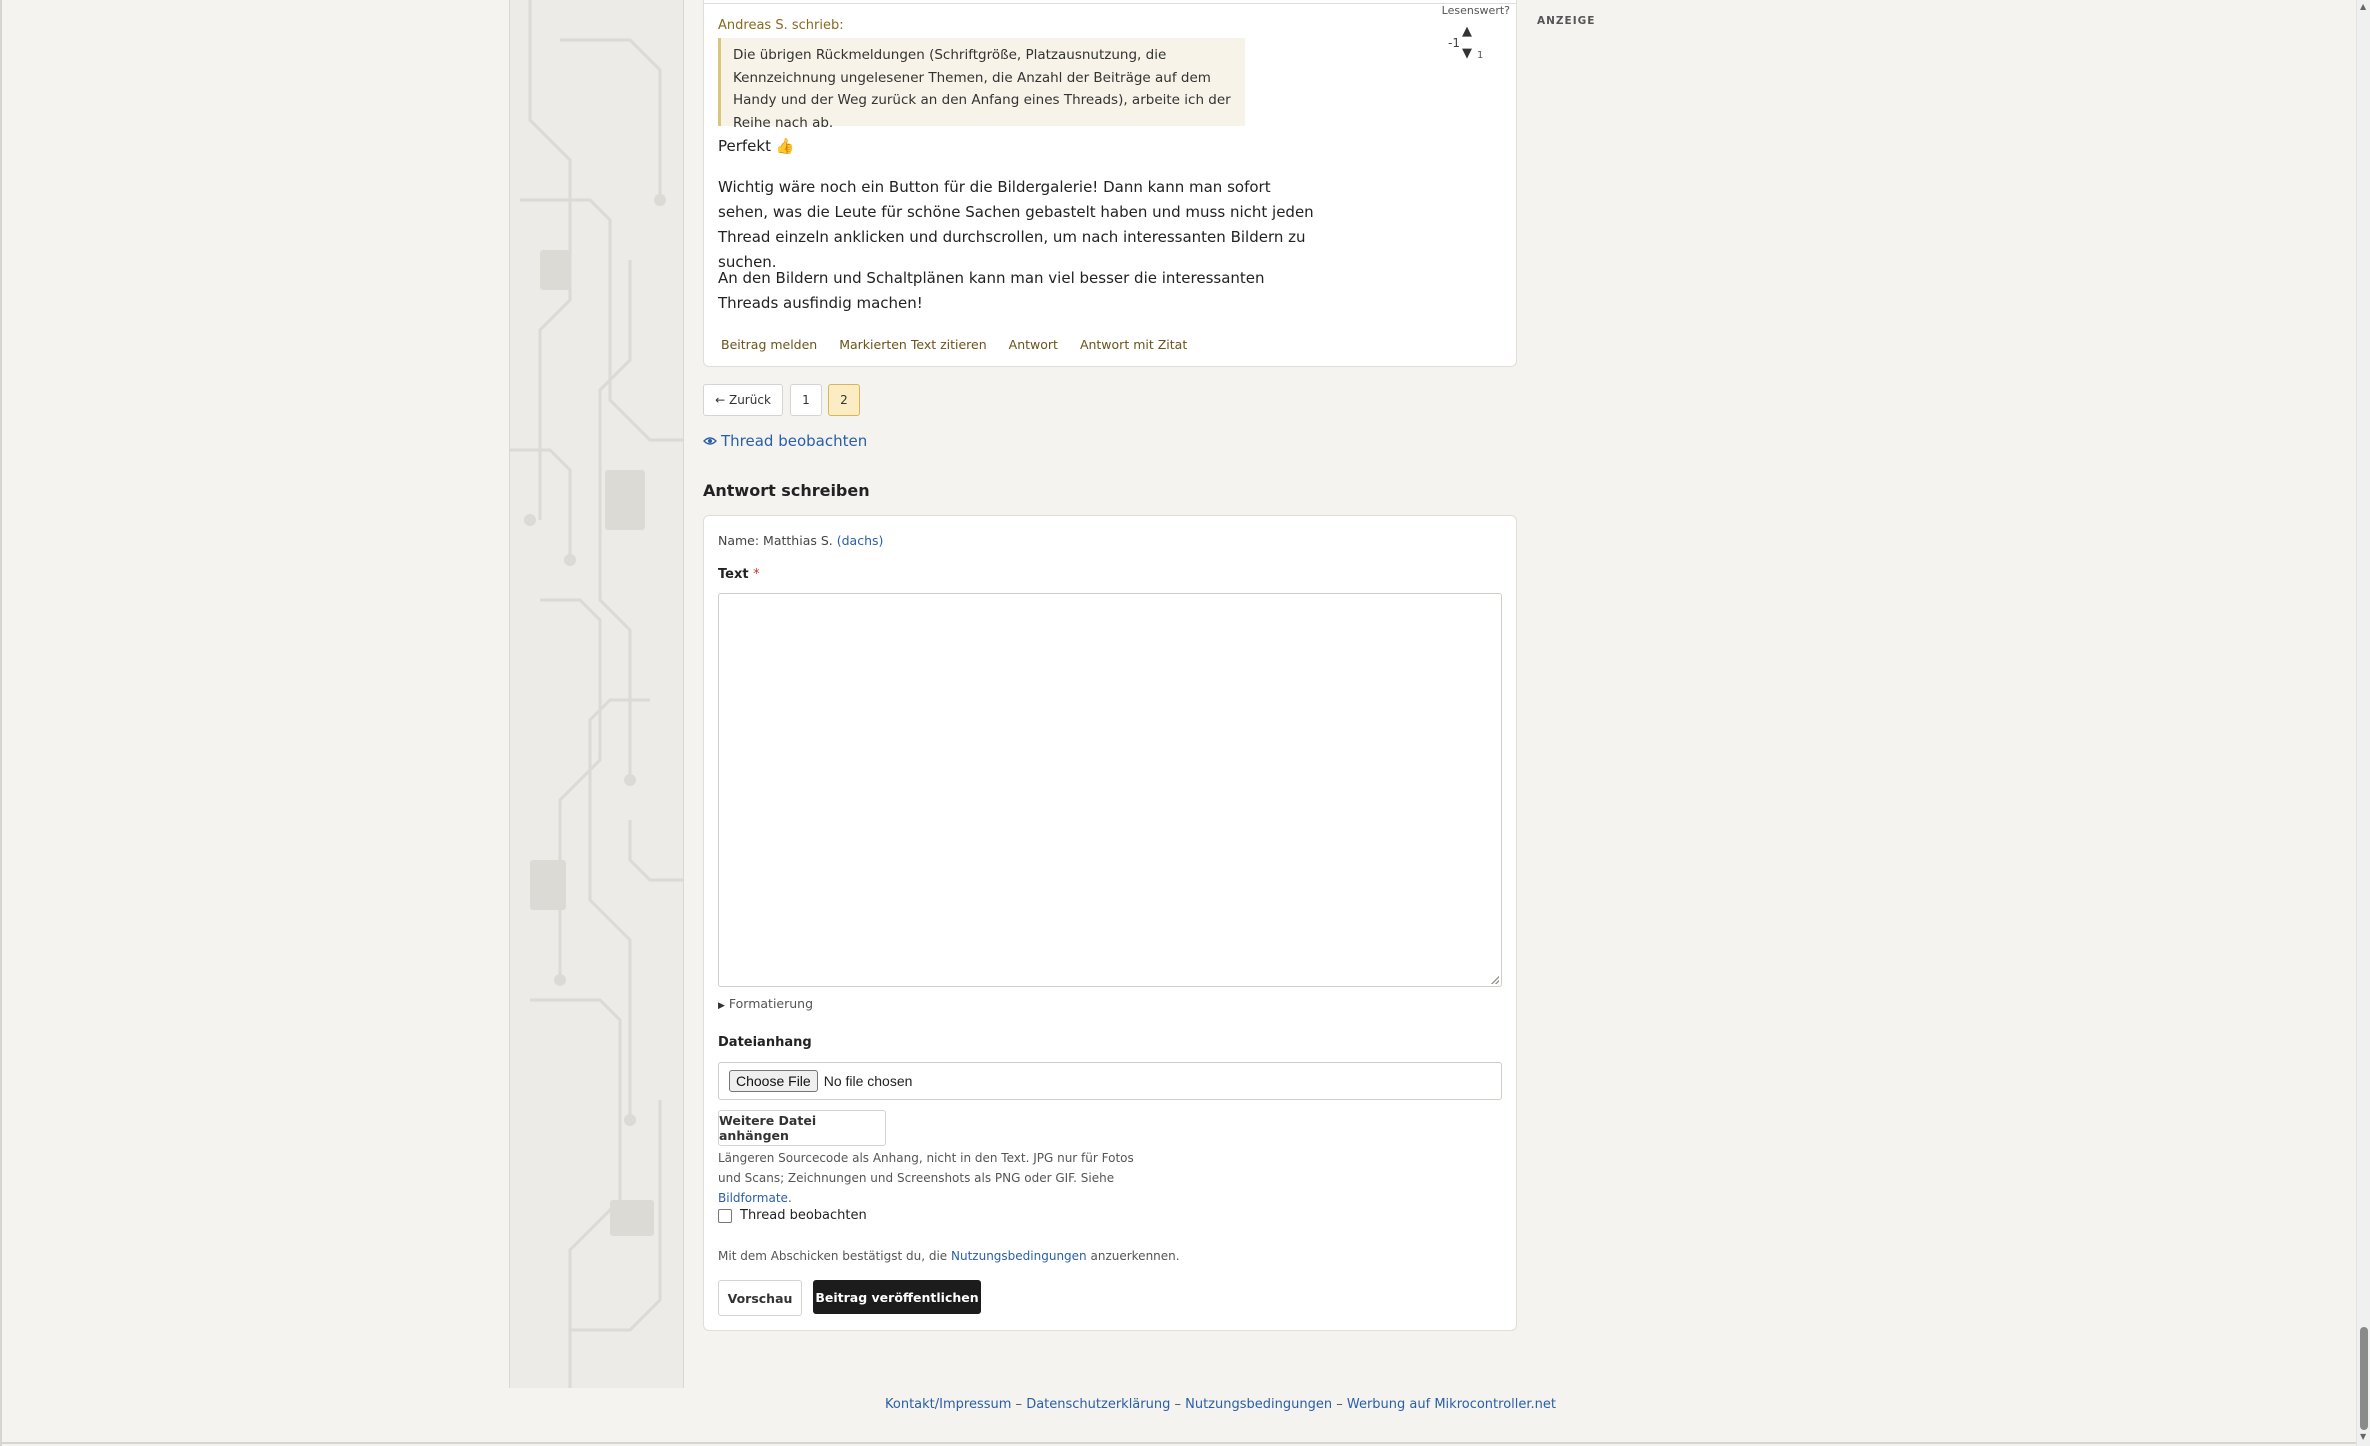  I want to click on no-file-text: No file chosen, so click(868, 1081).